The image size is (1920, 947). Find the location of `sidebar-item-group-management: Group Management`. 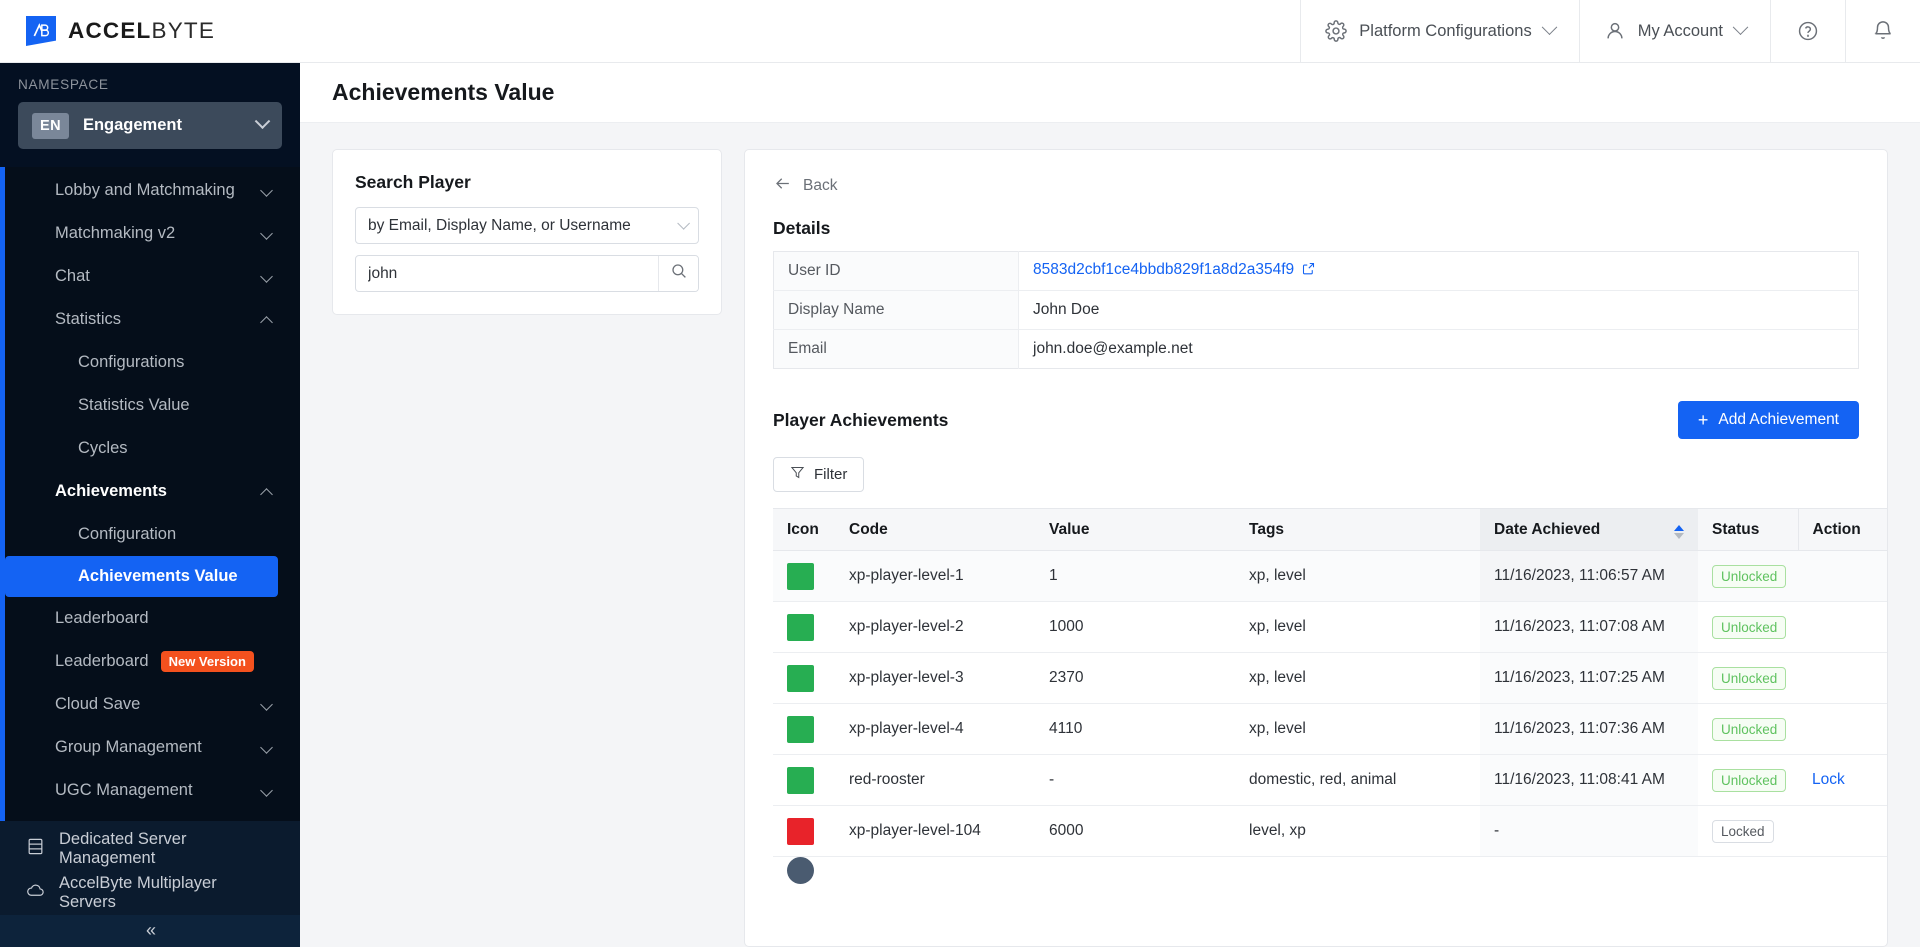

sidebar-item-group-management: Group Management is located at coordinates (150, 747).